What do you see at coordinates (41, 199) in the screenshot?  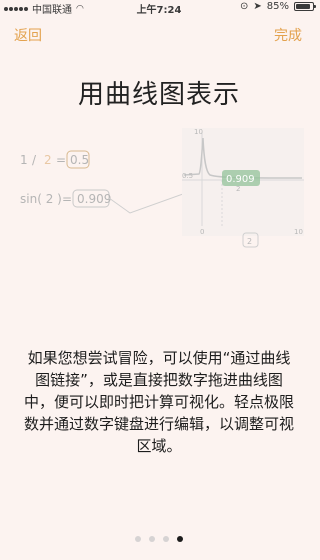 I see `expr2-function: sin( 2 )` at bounding box center [41, 199].